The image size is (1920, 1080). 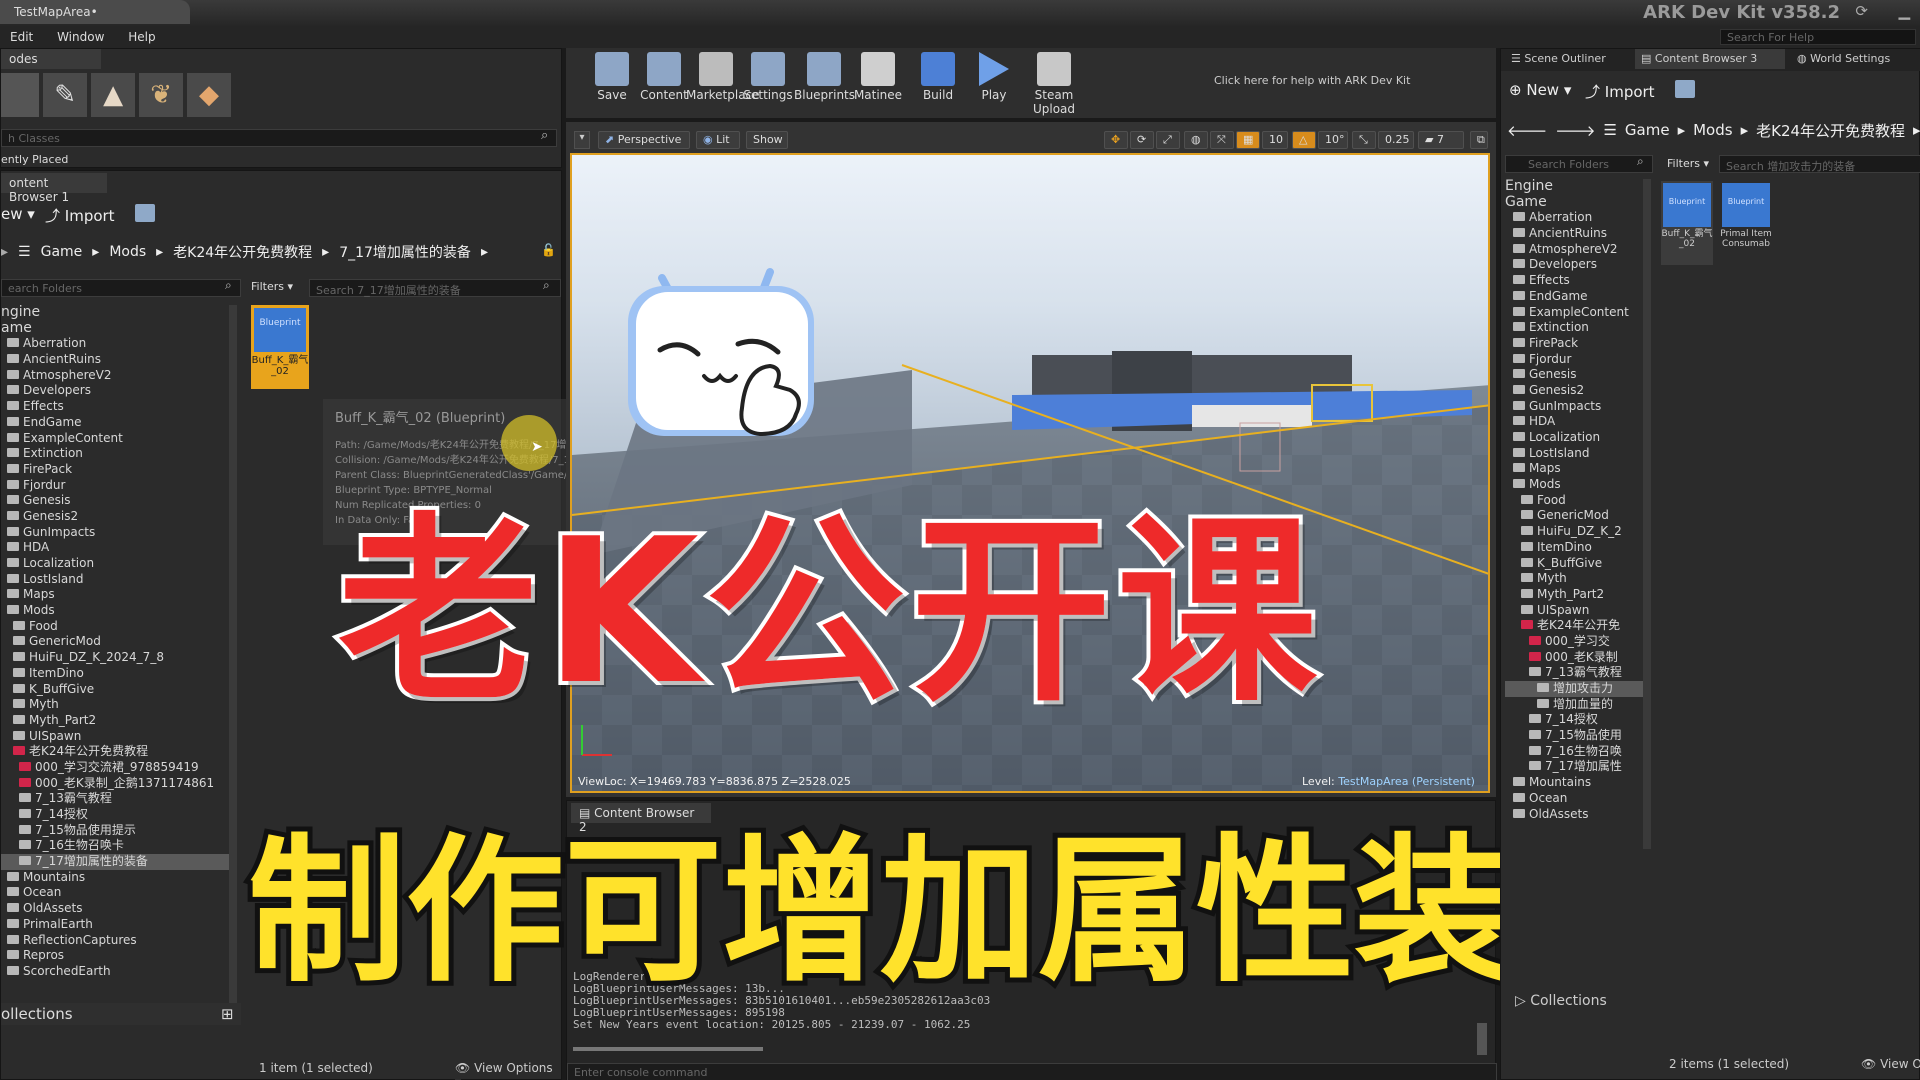 I want to click on folder-tree-item: 7_15物品使用提示, so click(x=115, y=831).